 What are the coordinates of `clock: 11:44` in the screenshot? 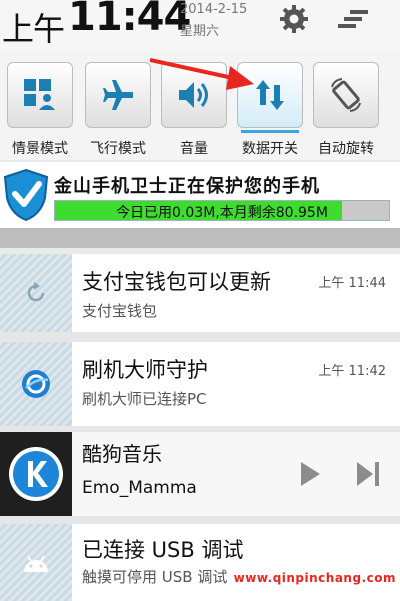 It's located at (129, 20).